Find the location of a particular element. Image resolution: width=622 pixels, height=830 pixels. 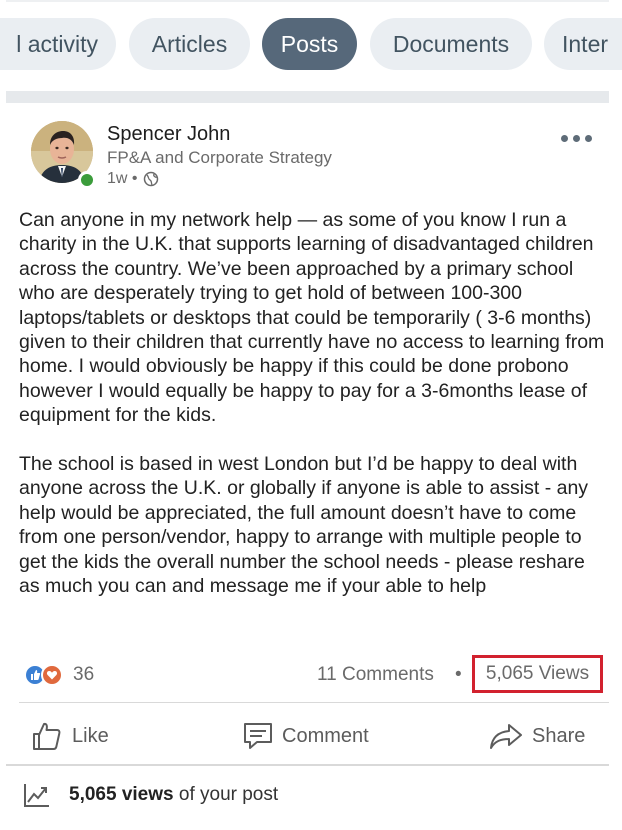

trending-chart-icon is located at coordinates (36, 795).